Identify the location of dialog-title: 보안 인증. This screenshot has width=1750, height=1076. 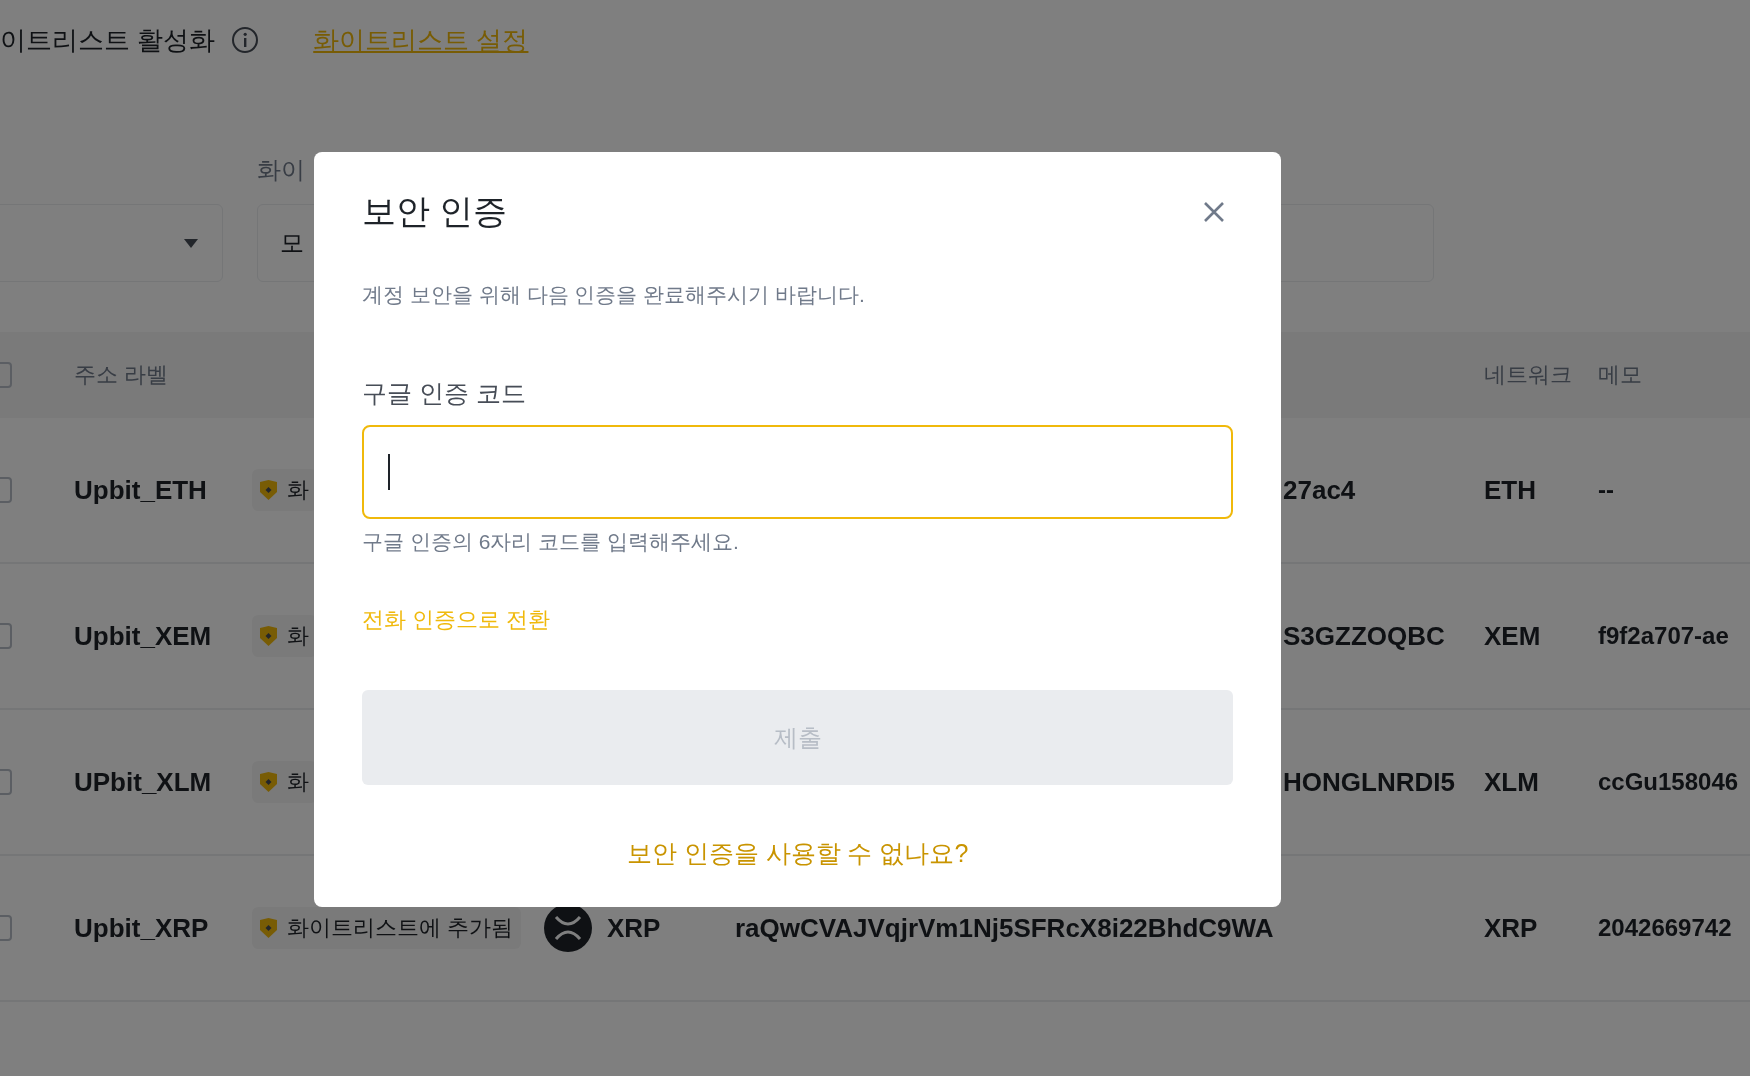
(435, 211).